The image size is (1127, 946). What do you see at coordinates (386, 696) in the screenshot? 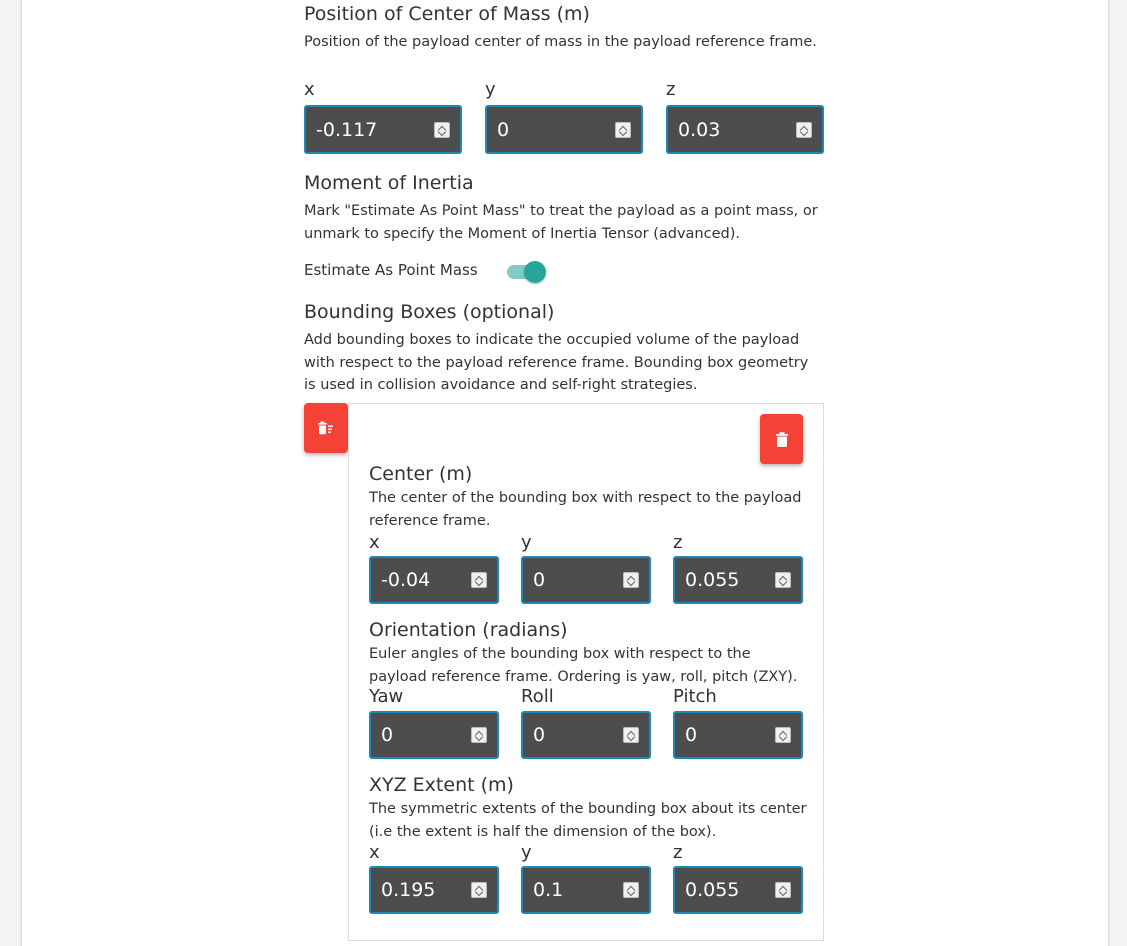
I see `yaw-label: Yaw` at bounding box center [386, 696].